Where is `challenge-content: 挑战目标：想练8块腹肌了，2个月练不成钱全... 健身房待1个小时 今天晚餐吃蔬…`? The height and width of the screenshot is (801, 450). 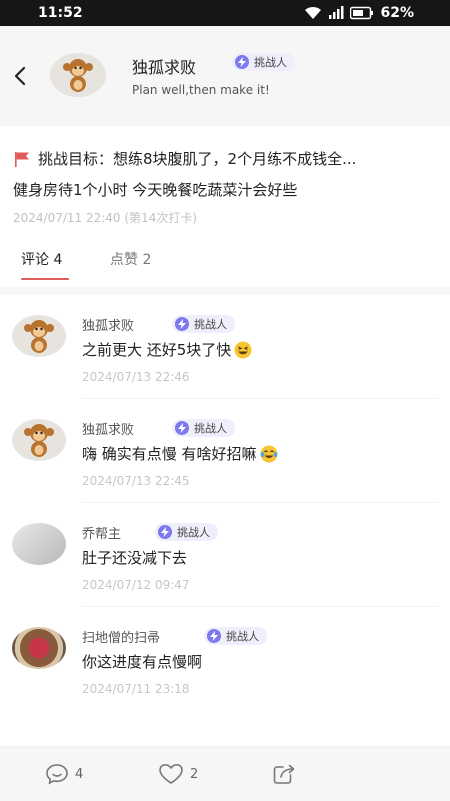
challenge-content: 挑战目标：想练8块腹肌了，2个月练不成钱全... 健身房待1个小时 今天晚餐吃蔬… is located at coordinates (228, 187).